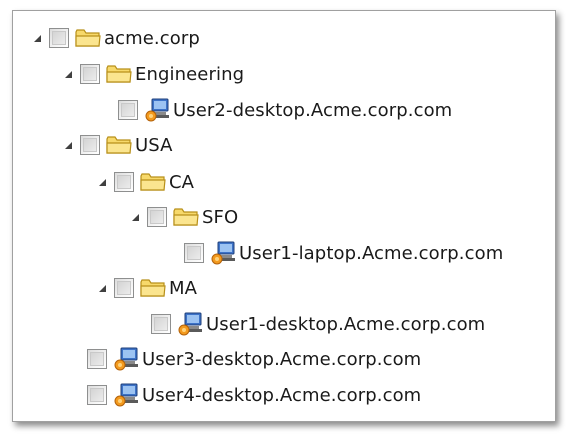  Describe the element at coordinates (313, 110) in the screenshot. I see `node-label: User2-desktop.Acme.corp.com` at that location.